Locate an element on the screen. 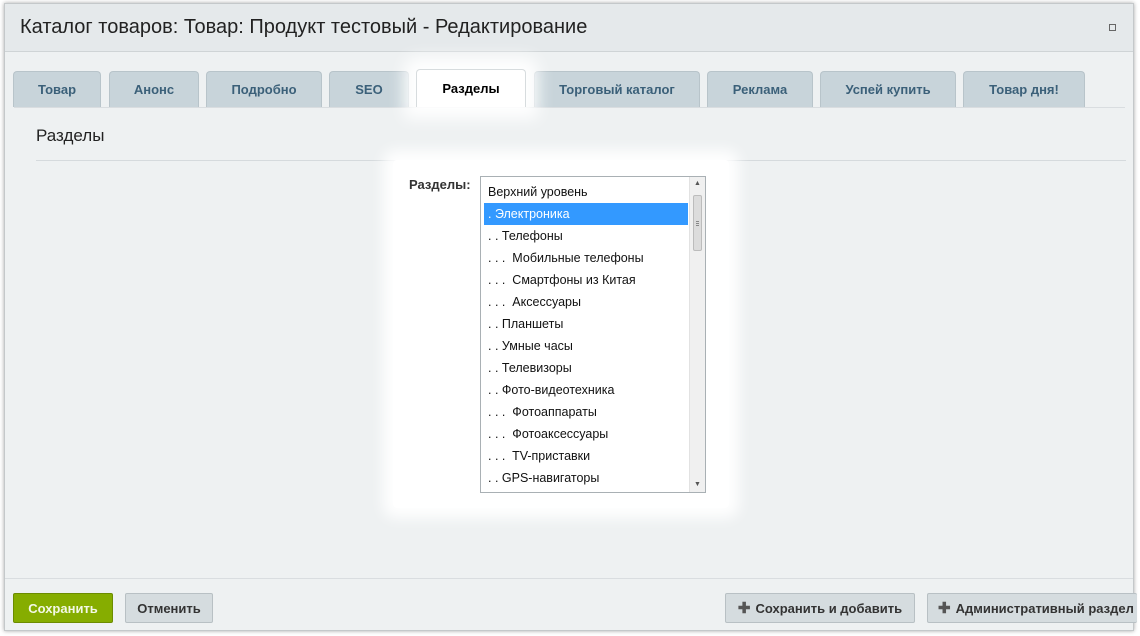 This screenshot has height=636, width=1140. list-option: Верхний уровень is located at coordinates (586, 192).